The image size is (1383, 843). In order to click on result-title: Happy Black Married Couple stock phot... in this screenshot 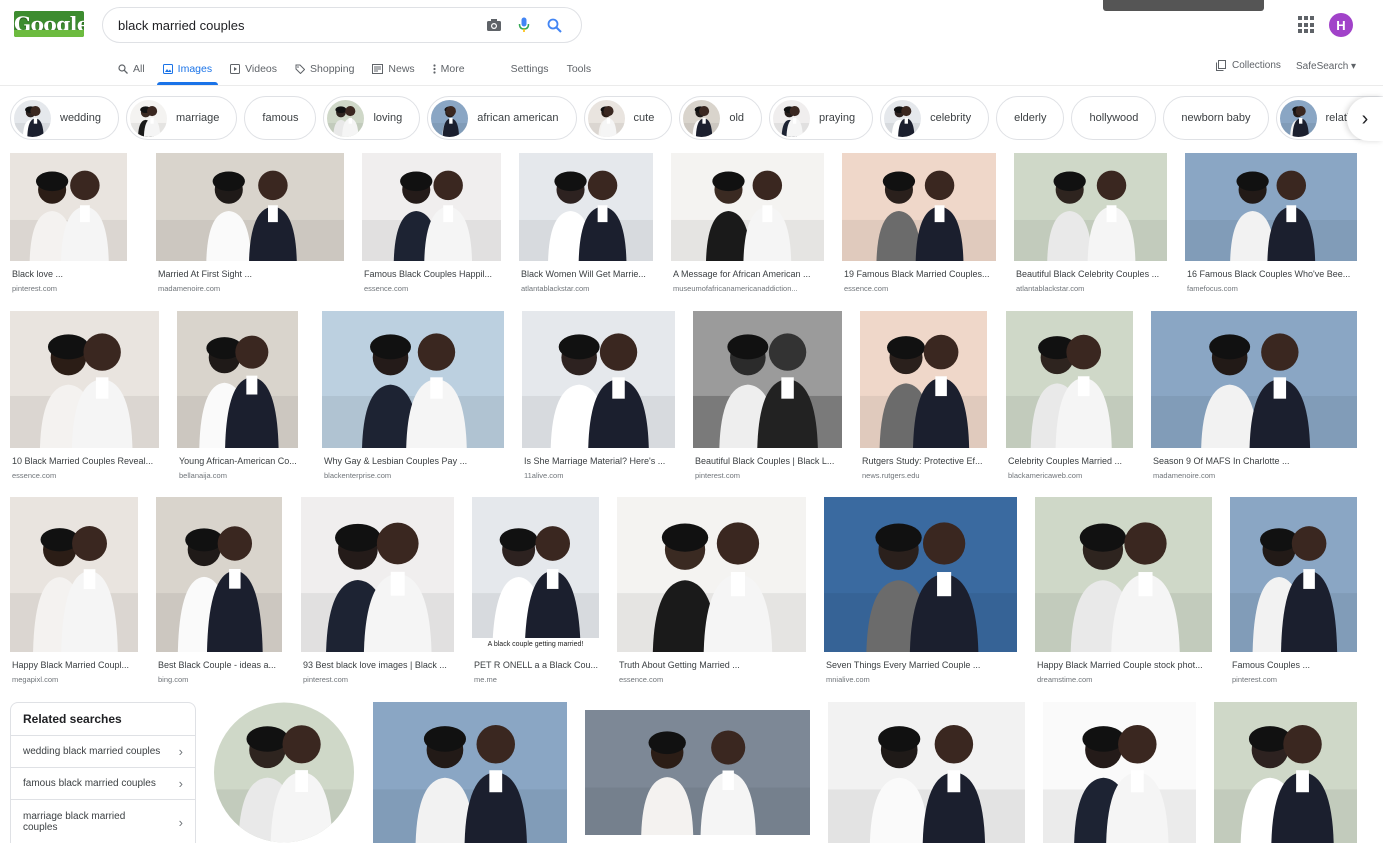, I will do `click(1124, 665)`.